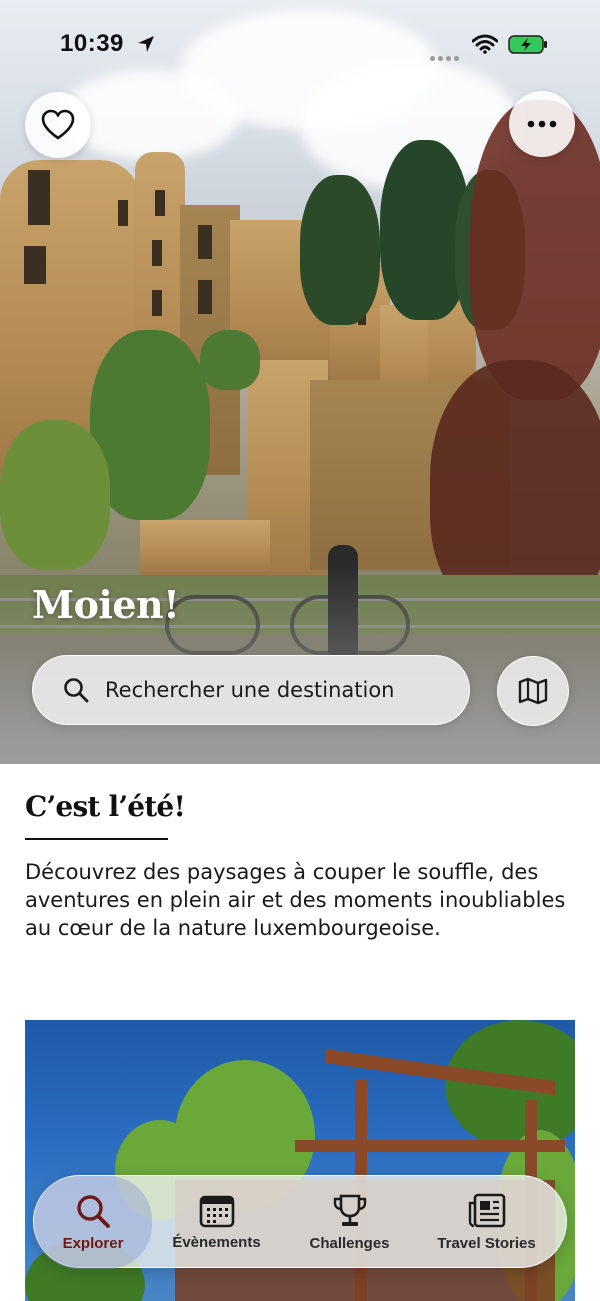 This screenshot has width=600, height=1301. I want to click on calendar-icon, so click(216, 1211).